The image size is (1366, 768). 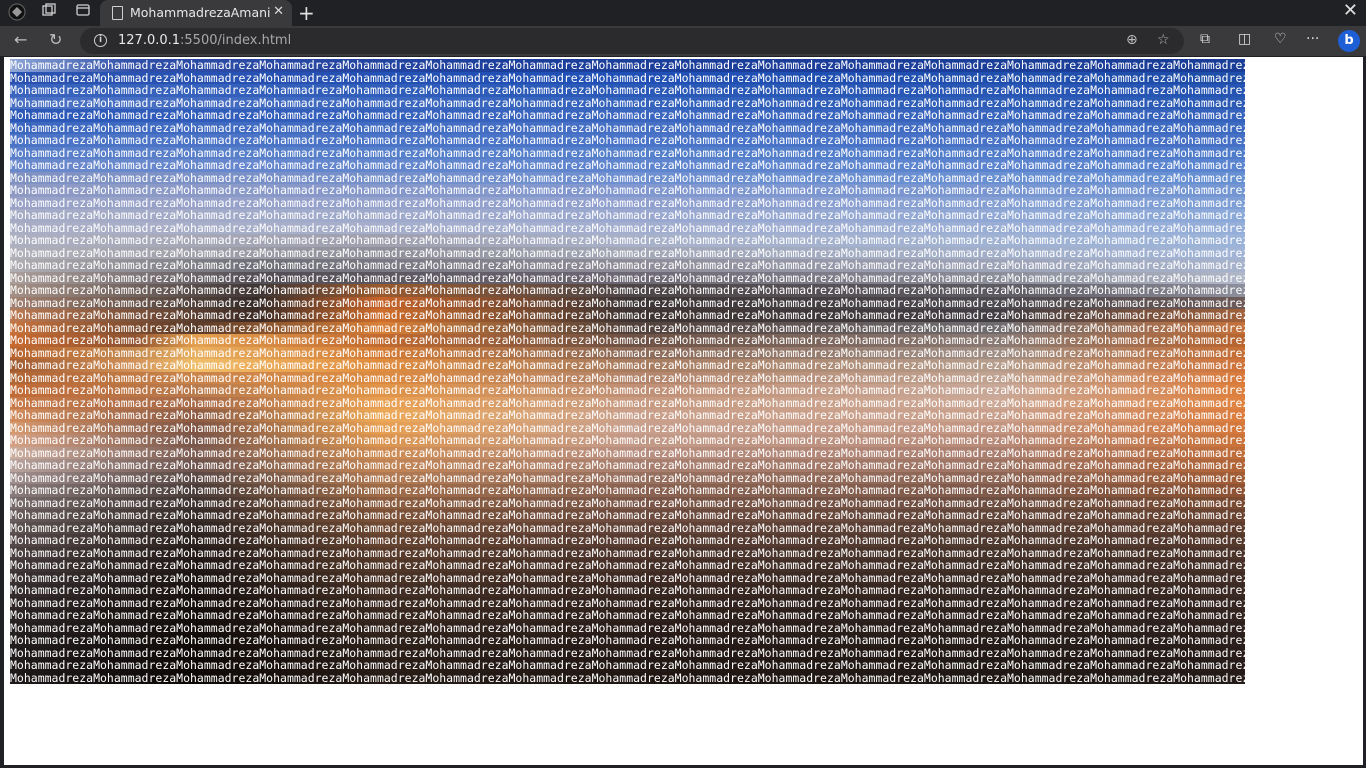 I want to click on zoom-icon: ⊕, so click(x=1132, y=40).